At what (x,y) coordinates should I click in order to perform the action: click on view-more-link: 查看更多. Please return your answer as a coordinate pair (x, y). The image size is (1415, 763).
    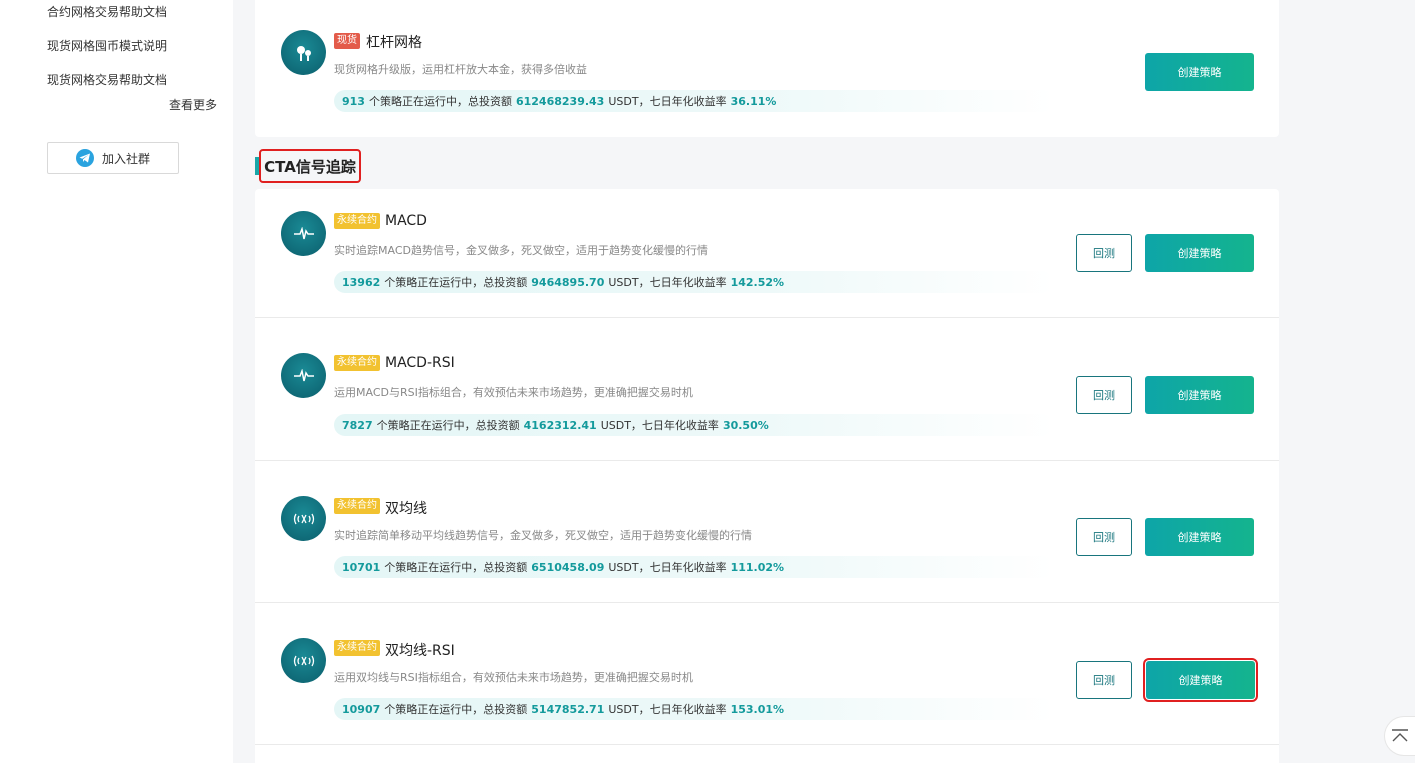
    Looking at the image, I should click on (193, 104).